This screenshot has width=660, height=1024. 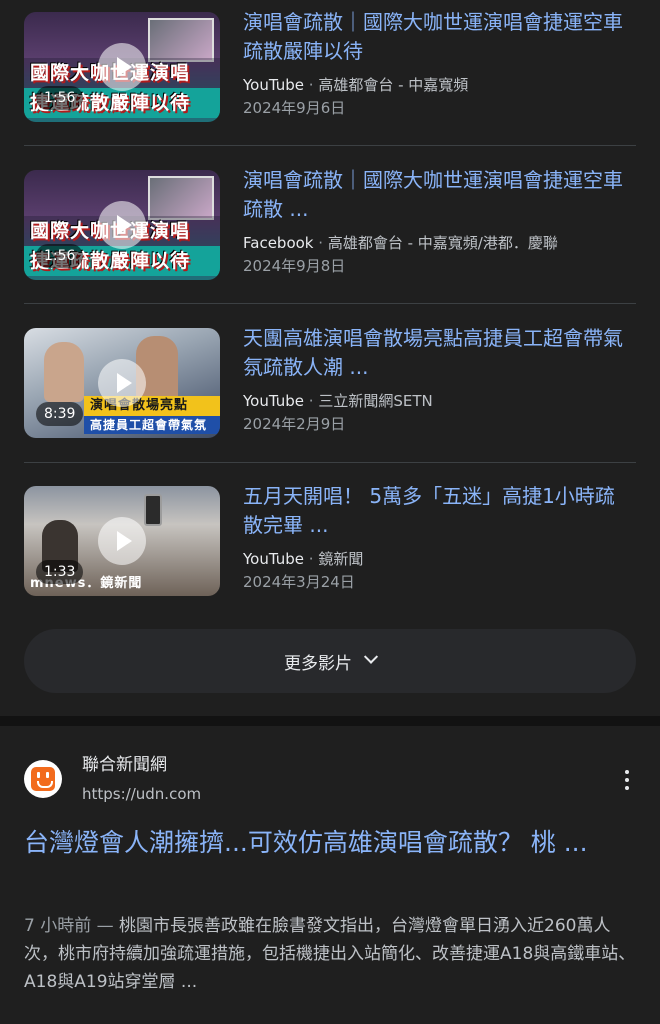 I want to click on video-source: Facebook · 高雄都會台 - 中嘉寬頻/港都．慶聯, so click(x=438, y=243).